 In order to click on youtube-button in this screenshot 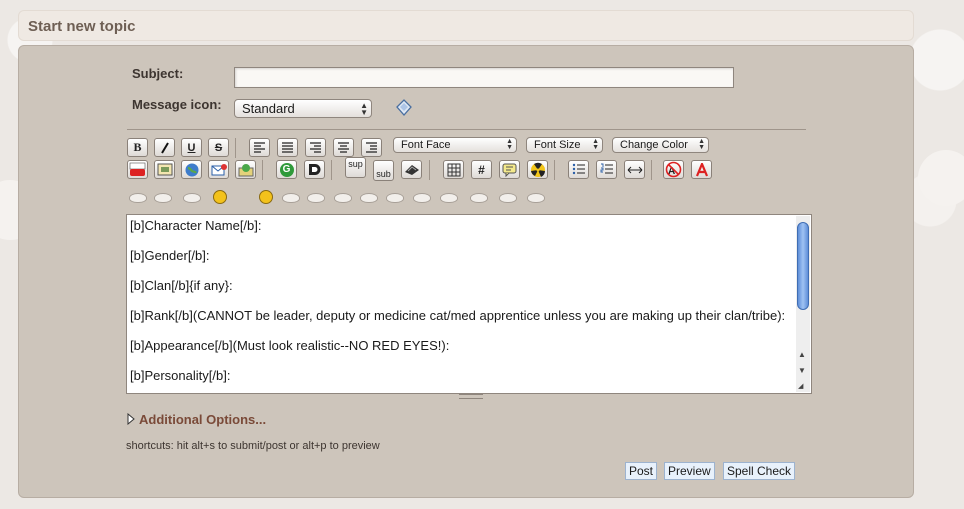, I will do `click(137, 169)`.